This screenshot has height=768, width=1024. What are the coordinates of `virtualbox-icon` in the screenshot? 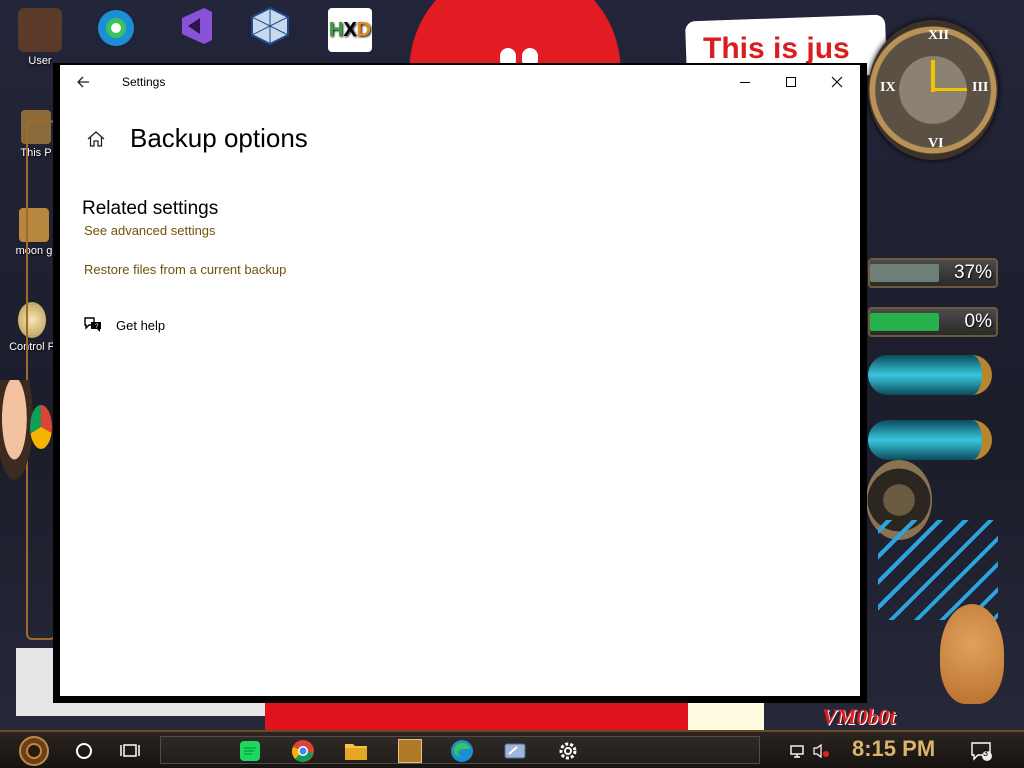 It's located at (270, 26).